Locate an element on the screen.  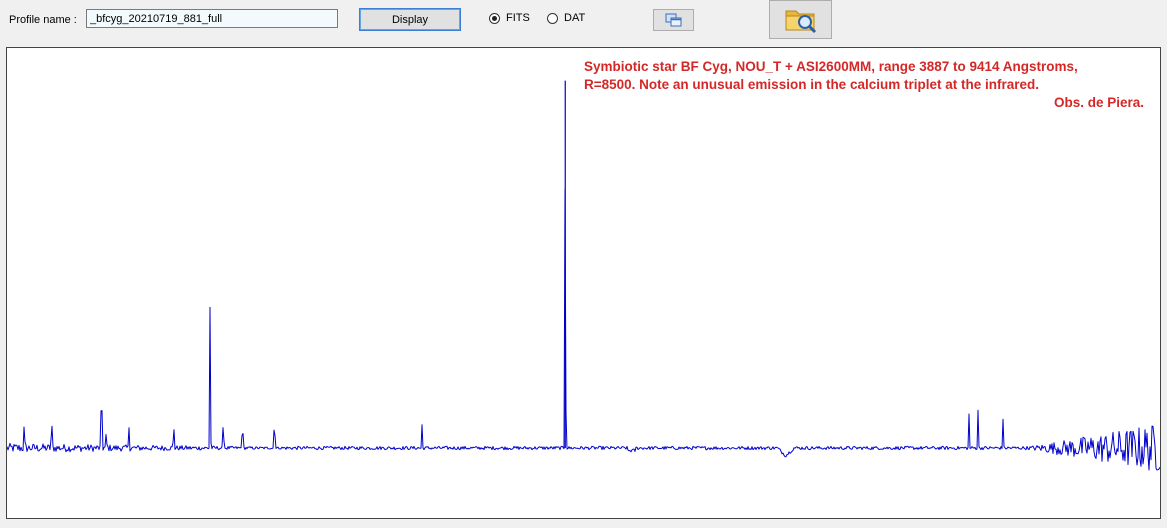
radio-fits: FITS is located at coordinates (509, 18).